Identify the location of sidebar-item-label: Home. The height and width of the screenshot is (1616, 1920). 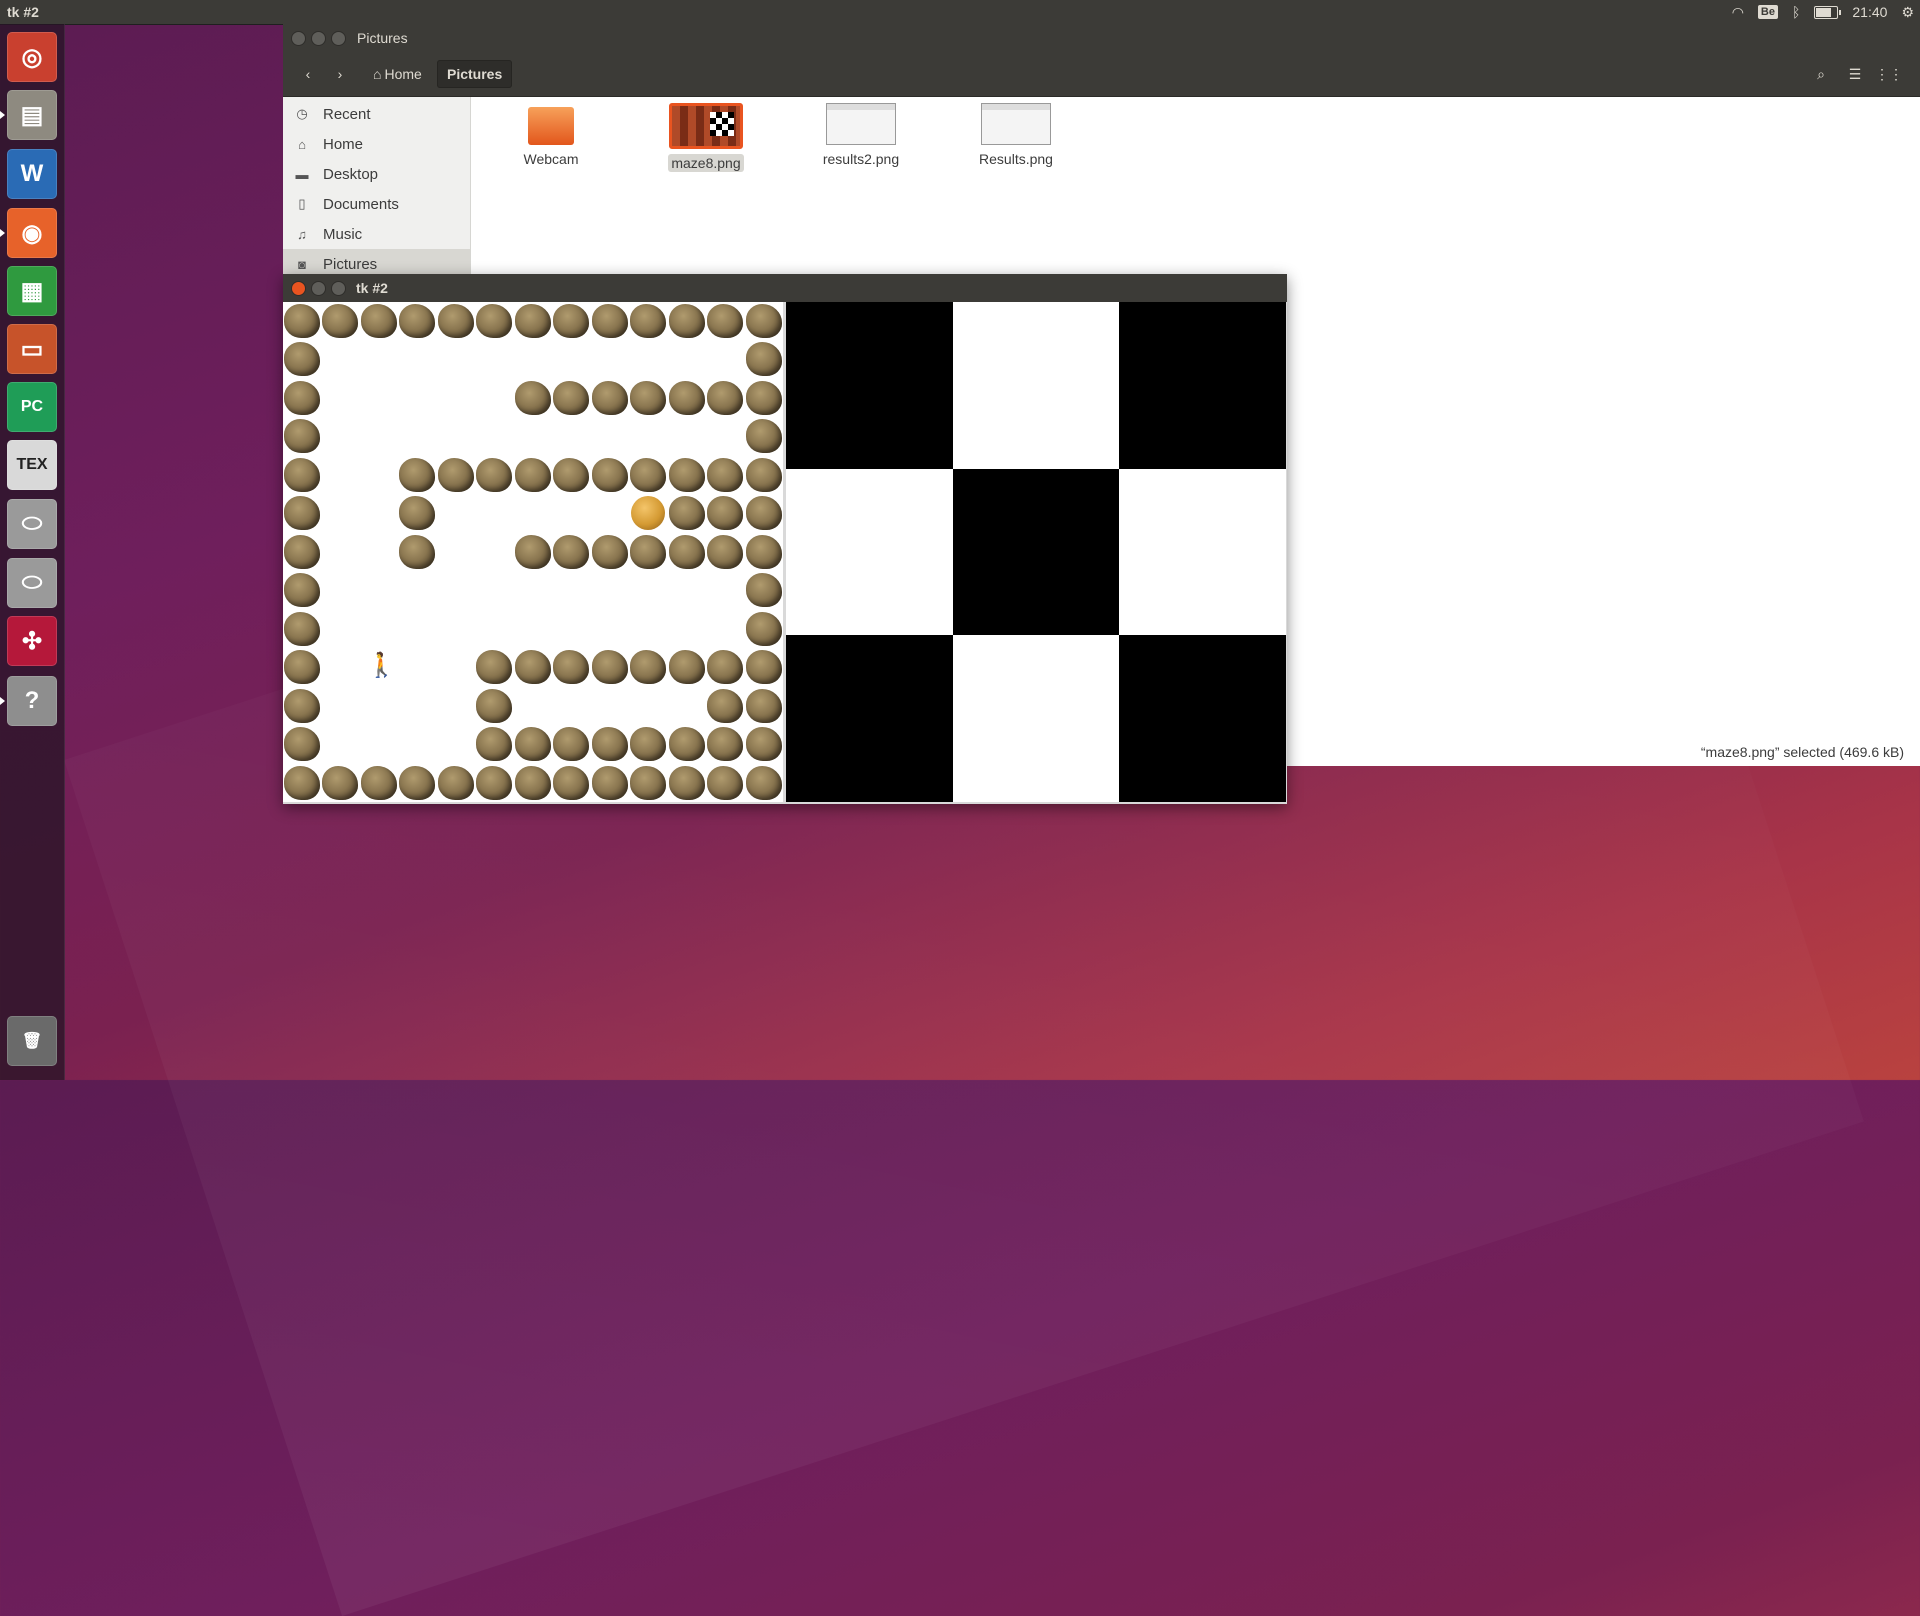
(343, 144).